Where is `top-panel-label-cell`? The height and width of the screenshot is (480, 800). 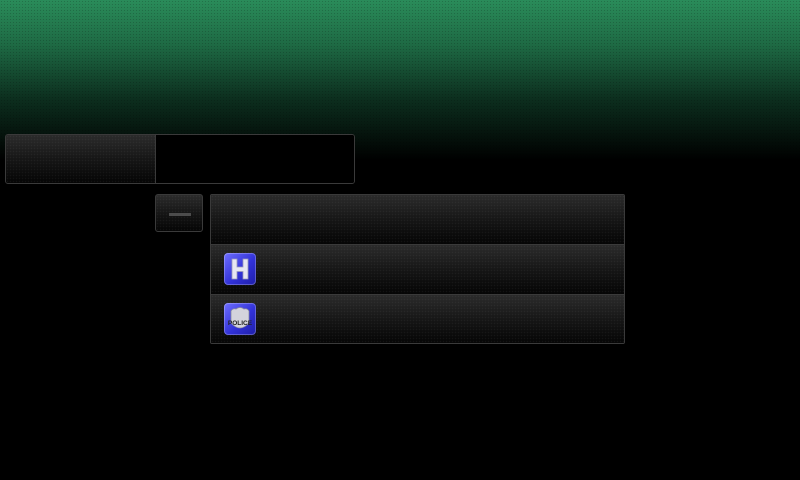 top-panel-label-cell is located at coordinates (81, 159).